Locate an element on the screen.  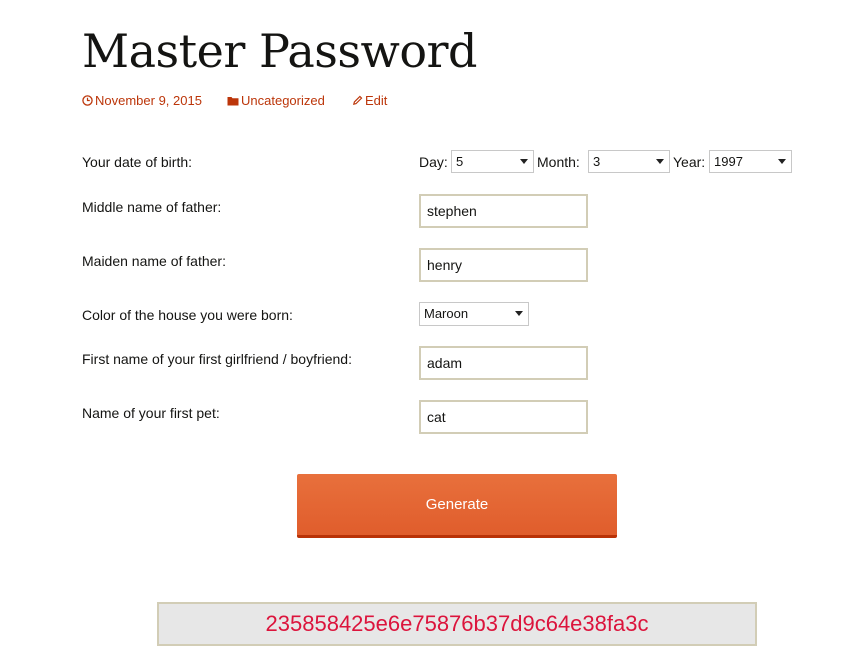
clock-icon is located at coordinates (87, 101).